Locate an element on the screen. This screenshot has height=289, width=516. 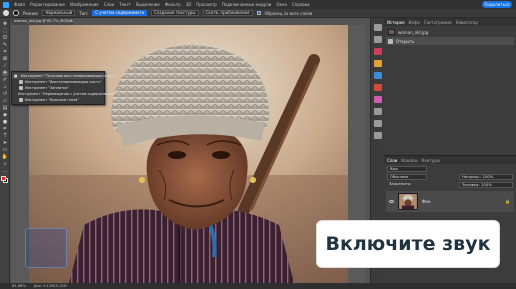
eyedropper-tool-icon: ⁄ is located at coordinates (5, 66).